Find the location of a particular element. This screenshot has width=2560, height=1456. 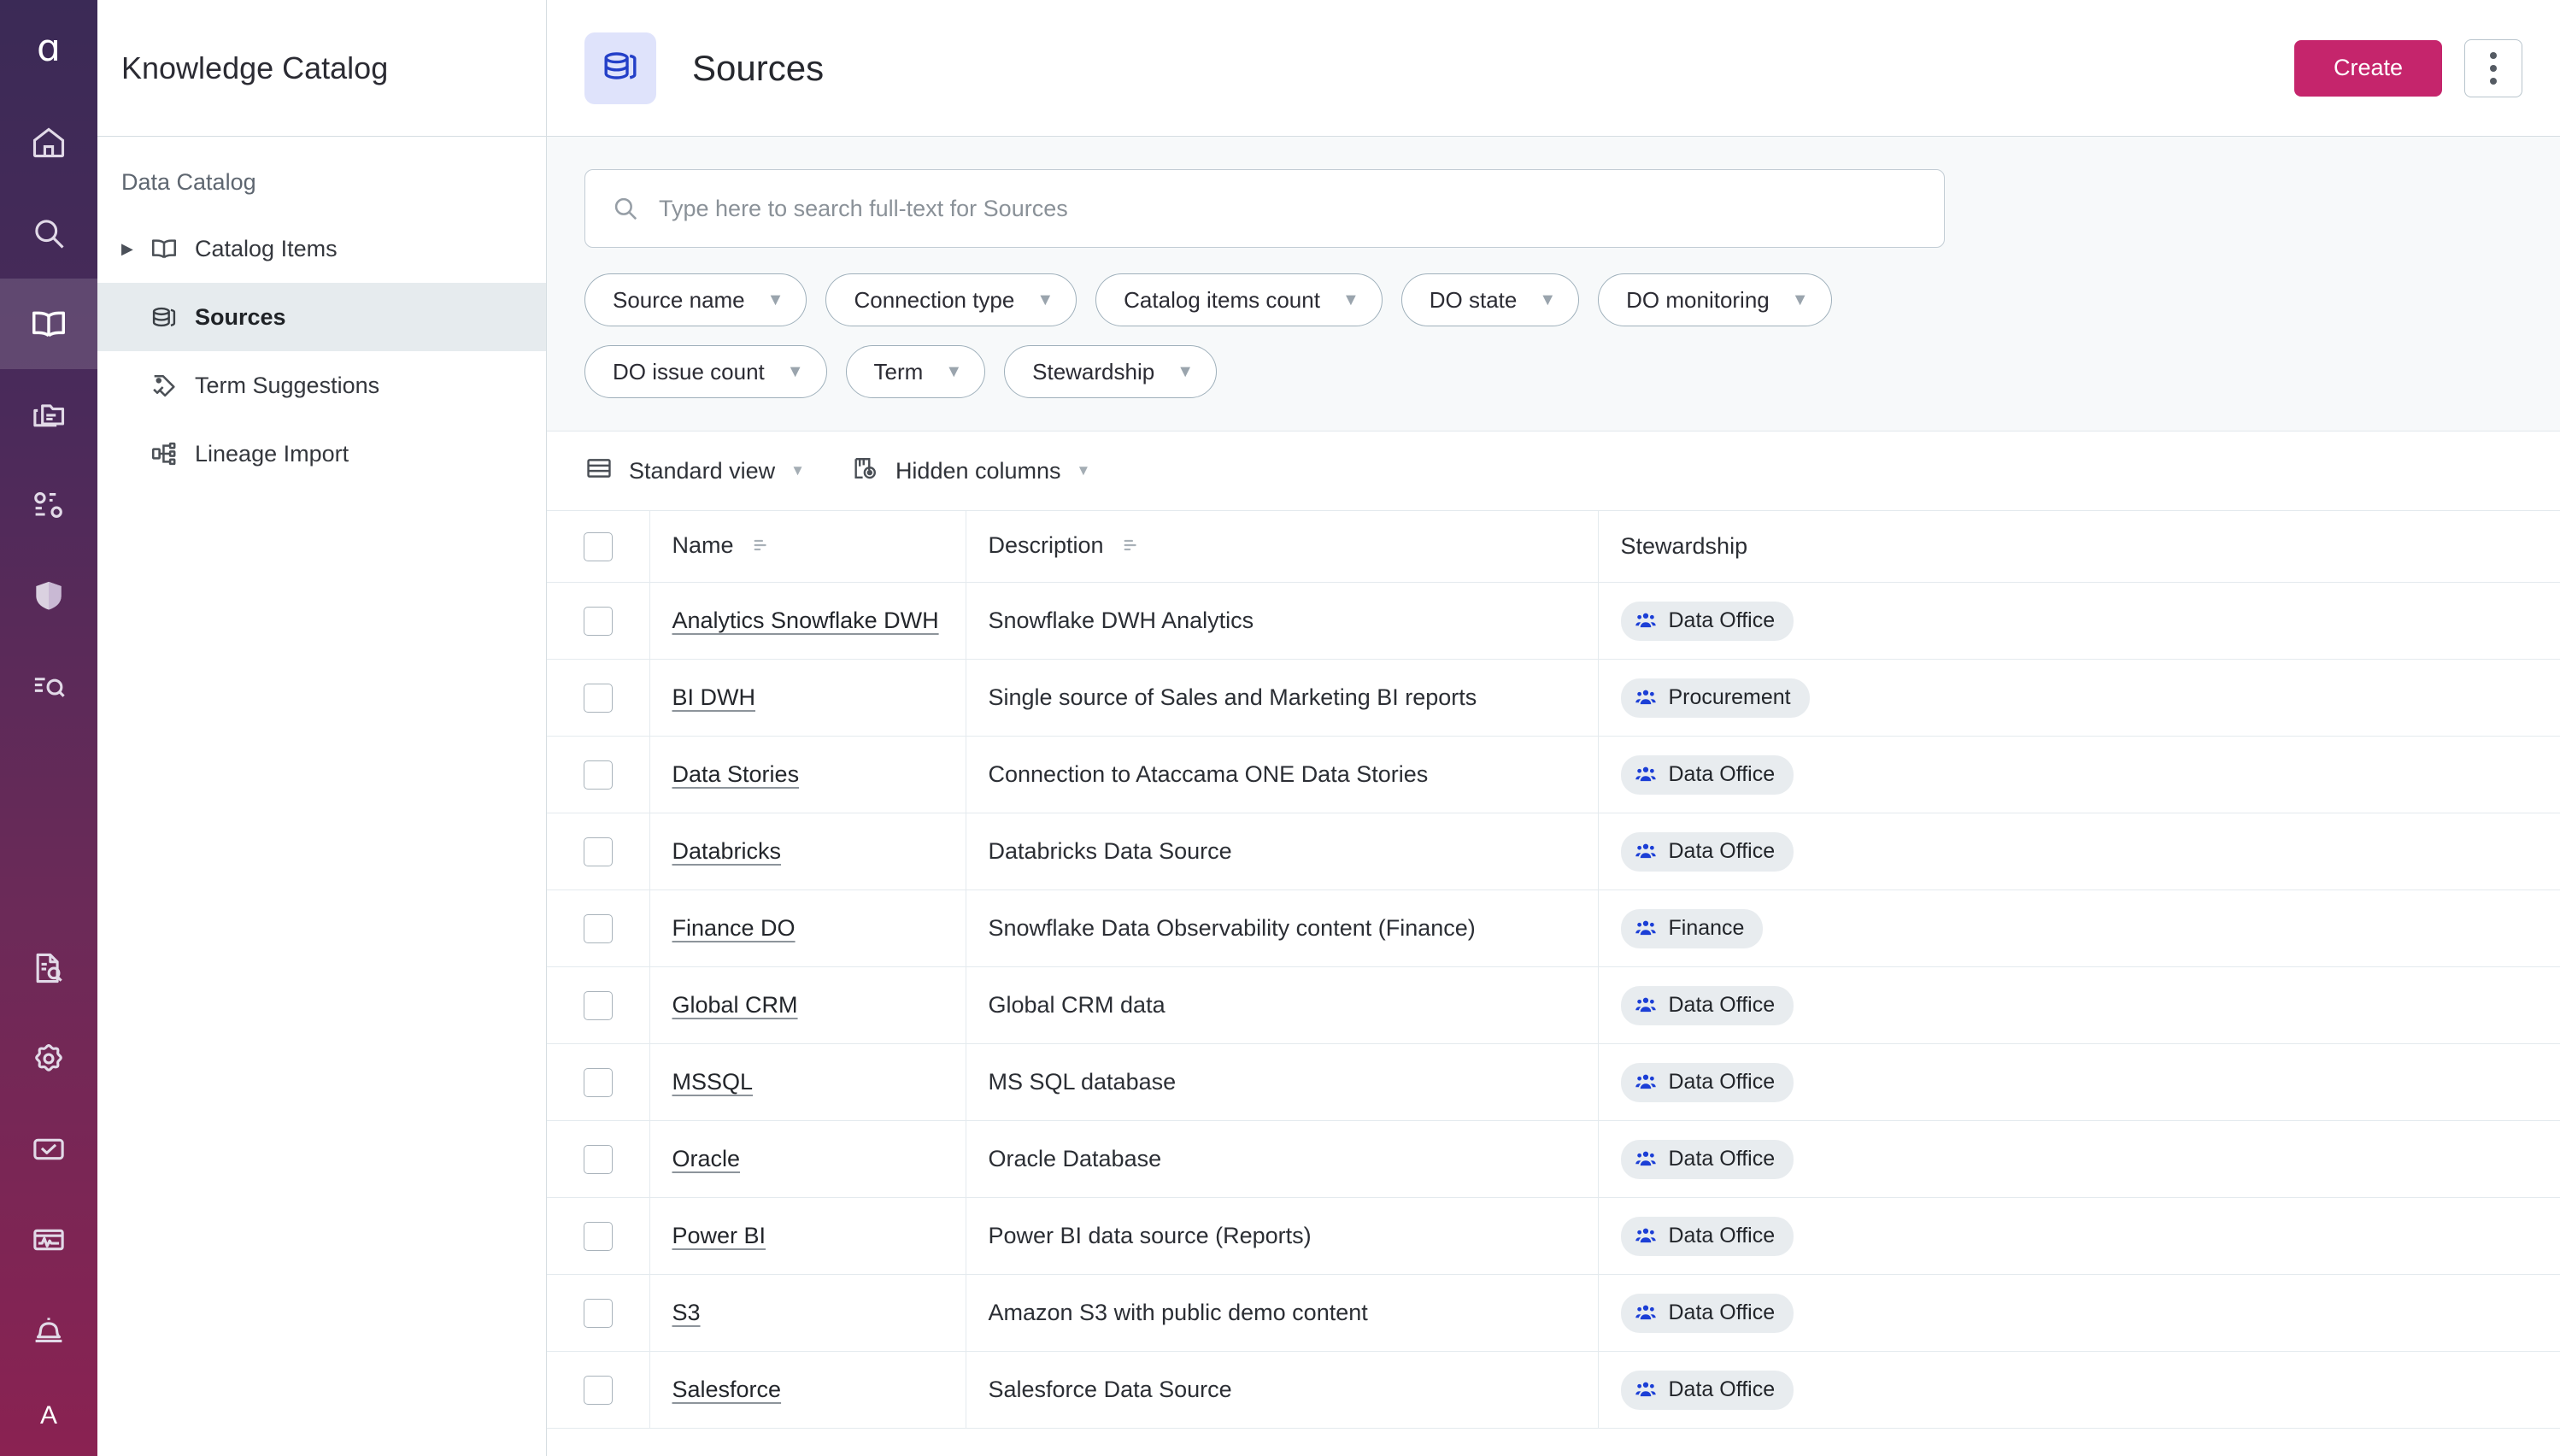

group-icon is located at coordinates (1646, 1390).